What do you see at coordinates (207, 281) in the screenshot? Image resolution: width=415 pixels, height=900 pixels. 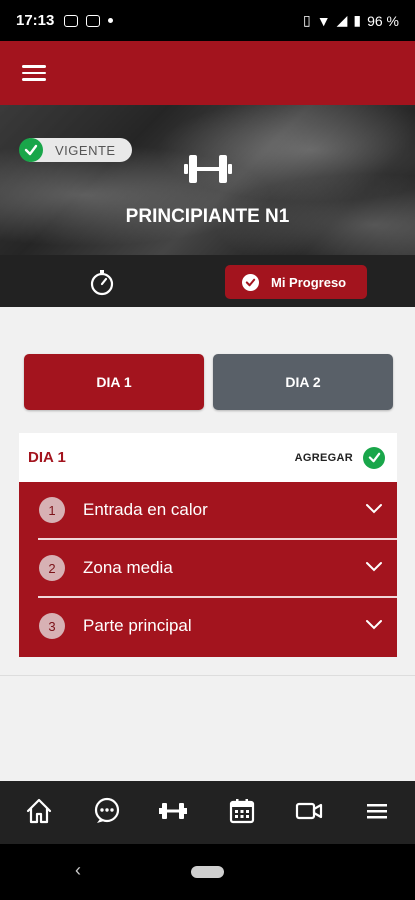 I see `program-toolbar: Mi Progreso` at bounding box center [207, 281].